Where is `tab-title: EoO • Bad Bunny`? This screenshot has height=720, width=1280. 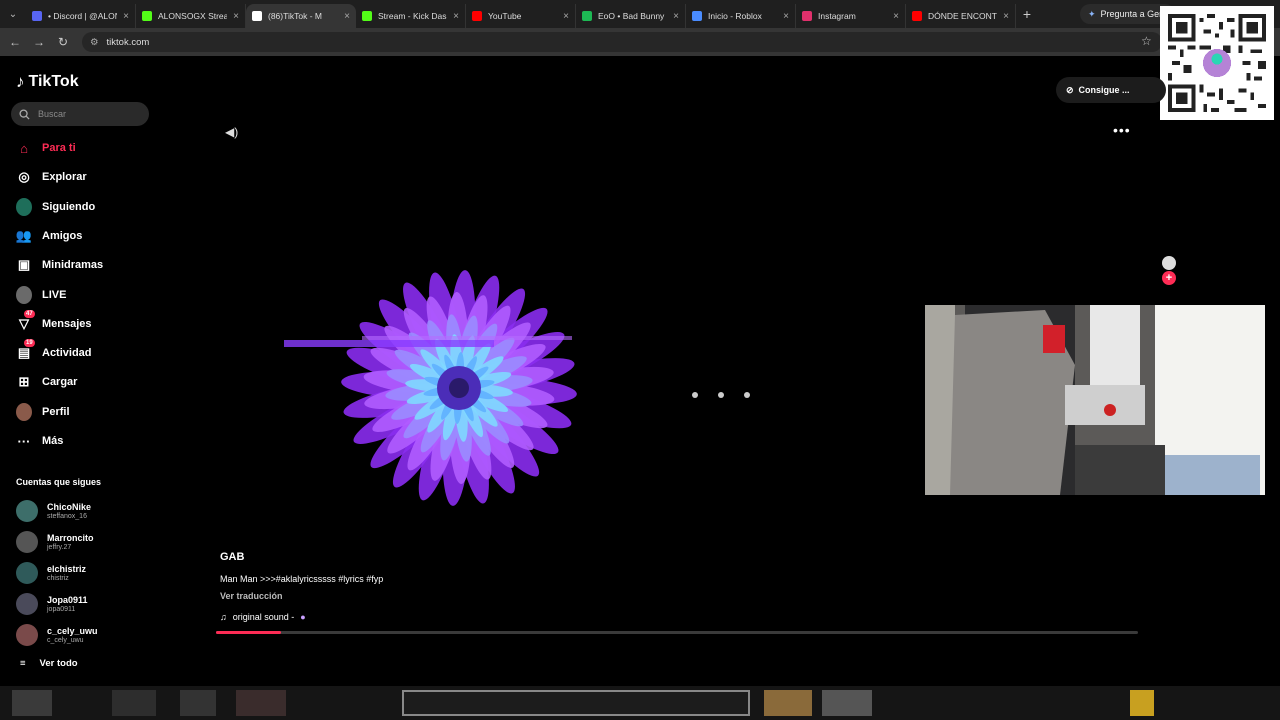
tab-title: EoO • Bad Bunny is located at coordinates (631, 16).